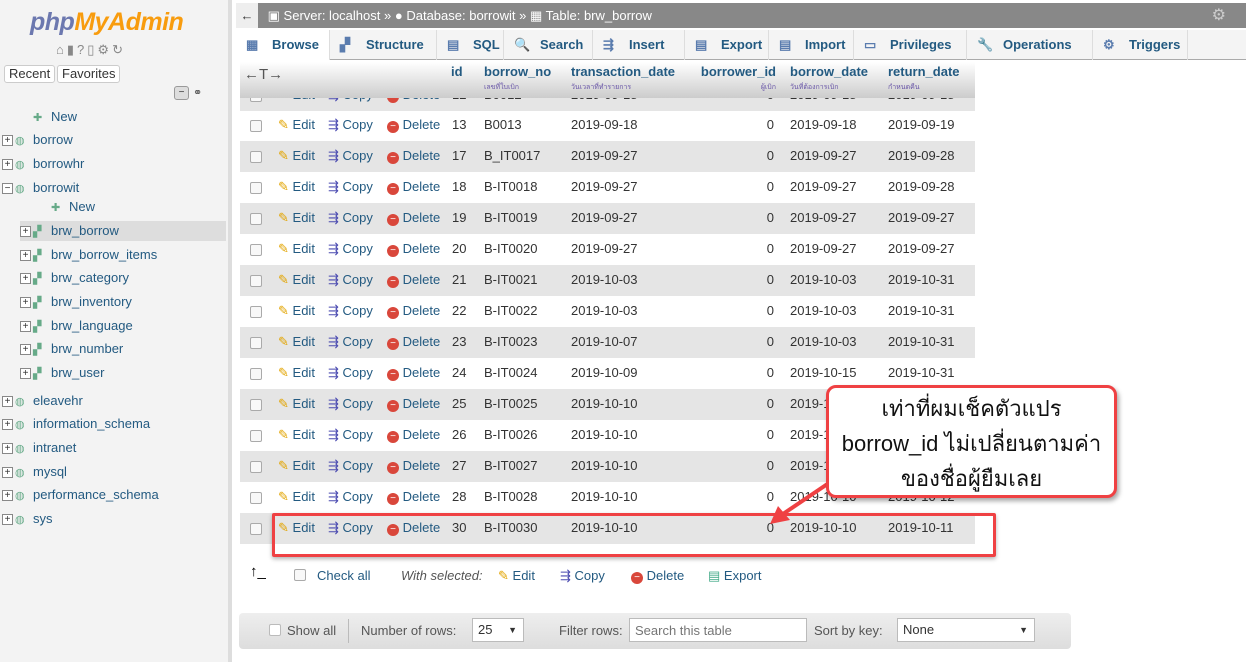 Image resolution: width=1246 pixels, height=662 pixels. I want to click on gear-icon: ⚙, so click(104, 49).